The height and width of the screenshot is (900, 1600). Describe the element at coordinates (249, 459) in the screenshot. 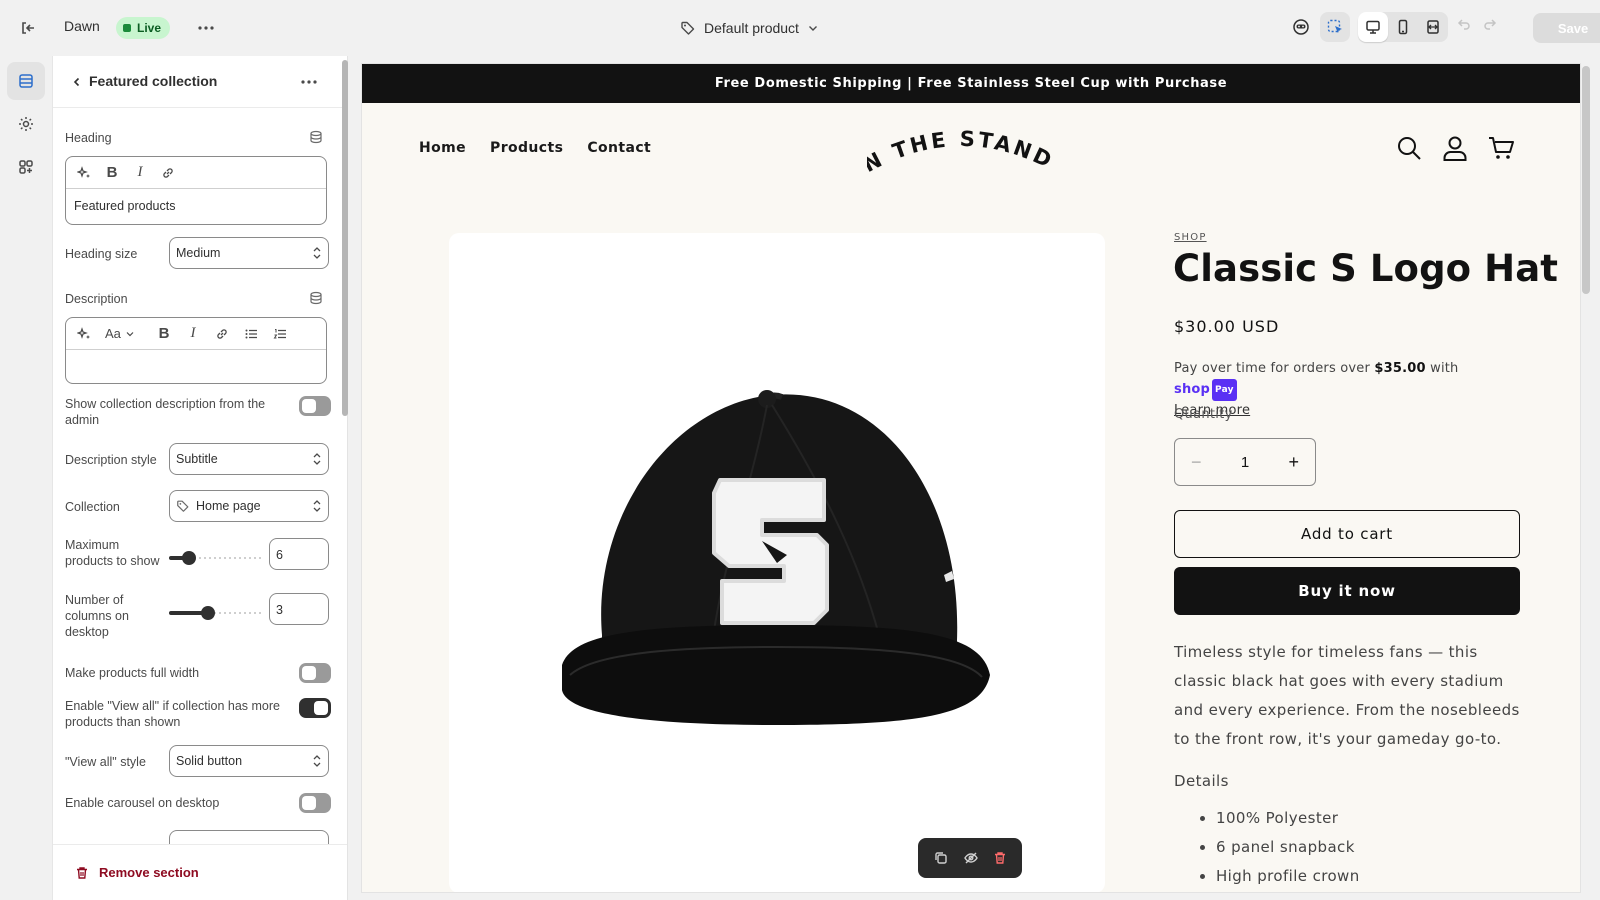

I see `description-style-select: Subtitle` at that location.